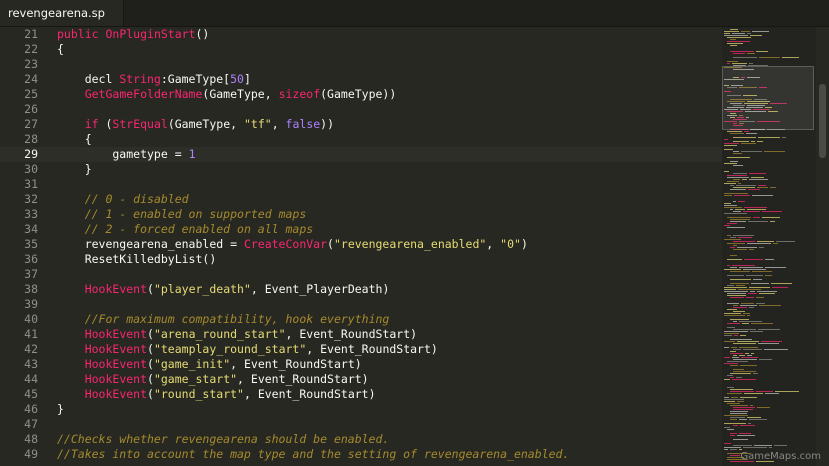 The height and width of the screenshot is (466, 829). What do you see at coordinates (31, 259) in the screenshot?
I see `line-number: 36` at bounding box center [31, 259].